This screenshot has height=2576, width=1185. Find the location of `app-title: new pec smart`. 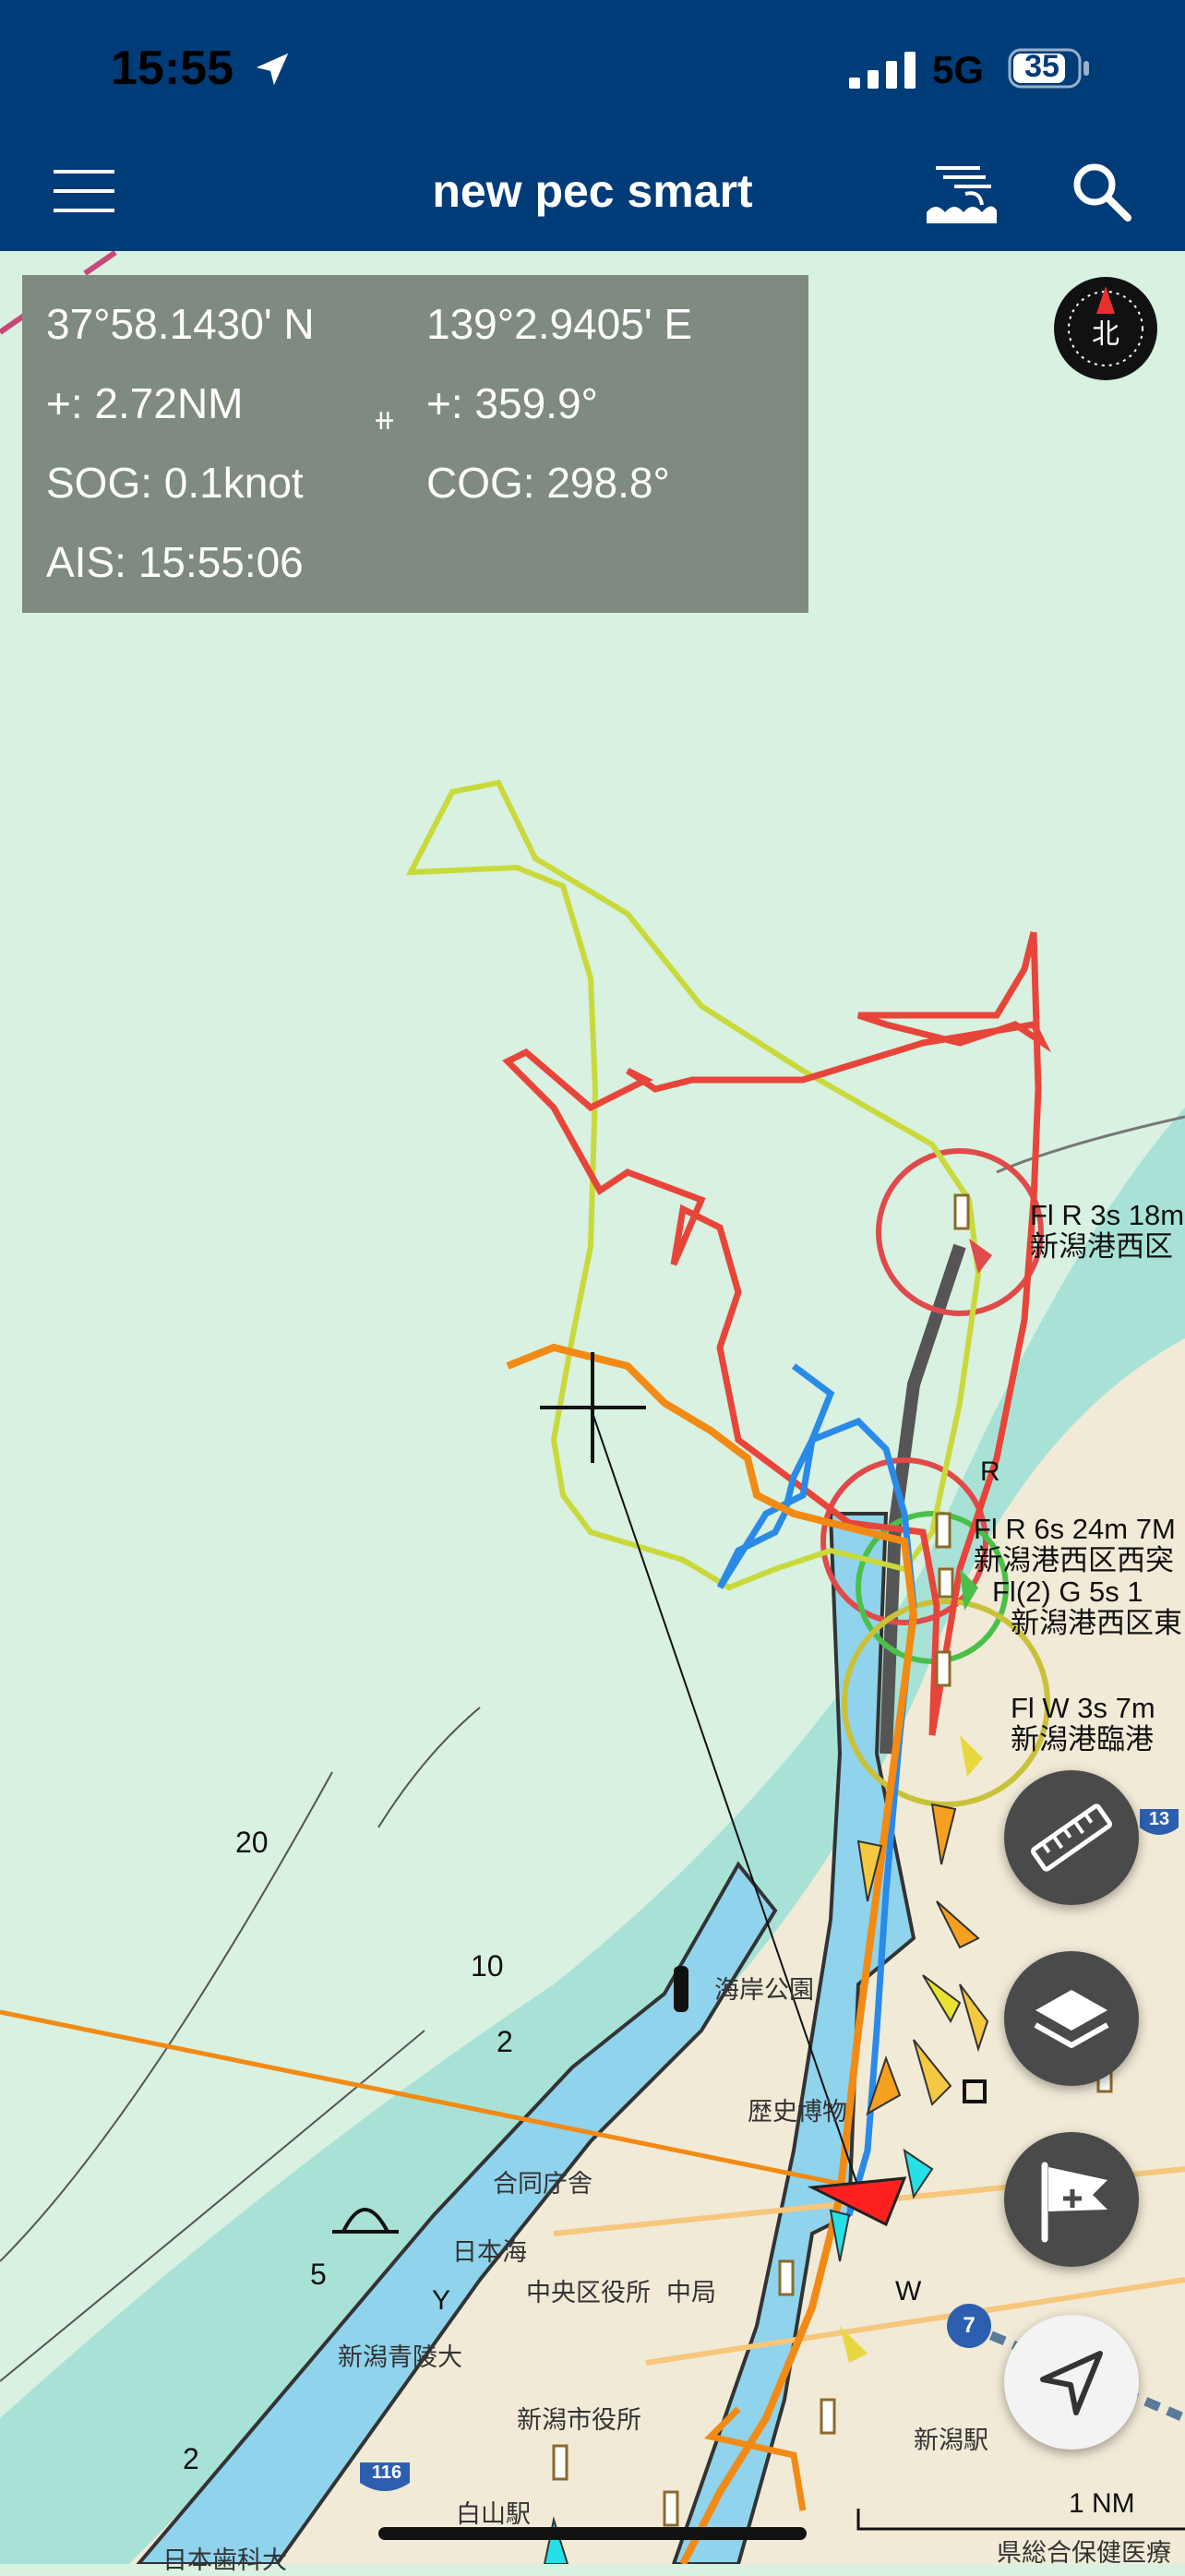

app-title: new pec smart is located at coordinates (592, 191).